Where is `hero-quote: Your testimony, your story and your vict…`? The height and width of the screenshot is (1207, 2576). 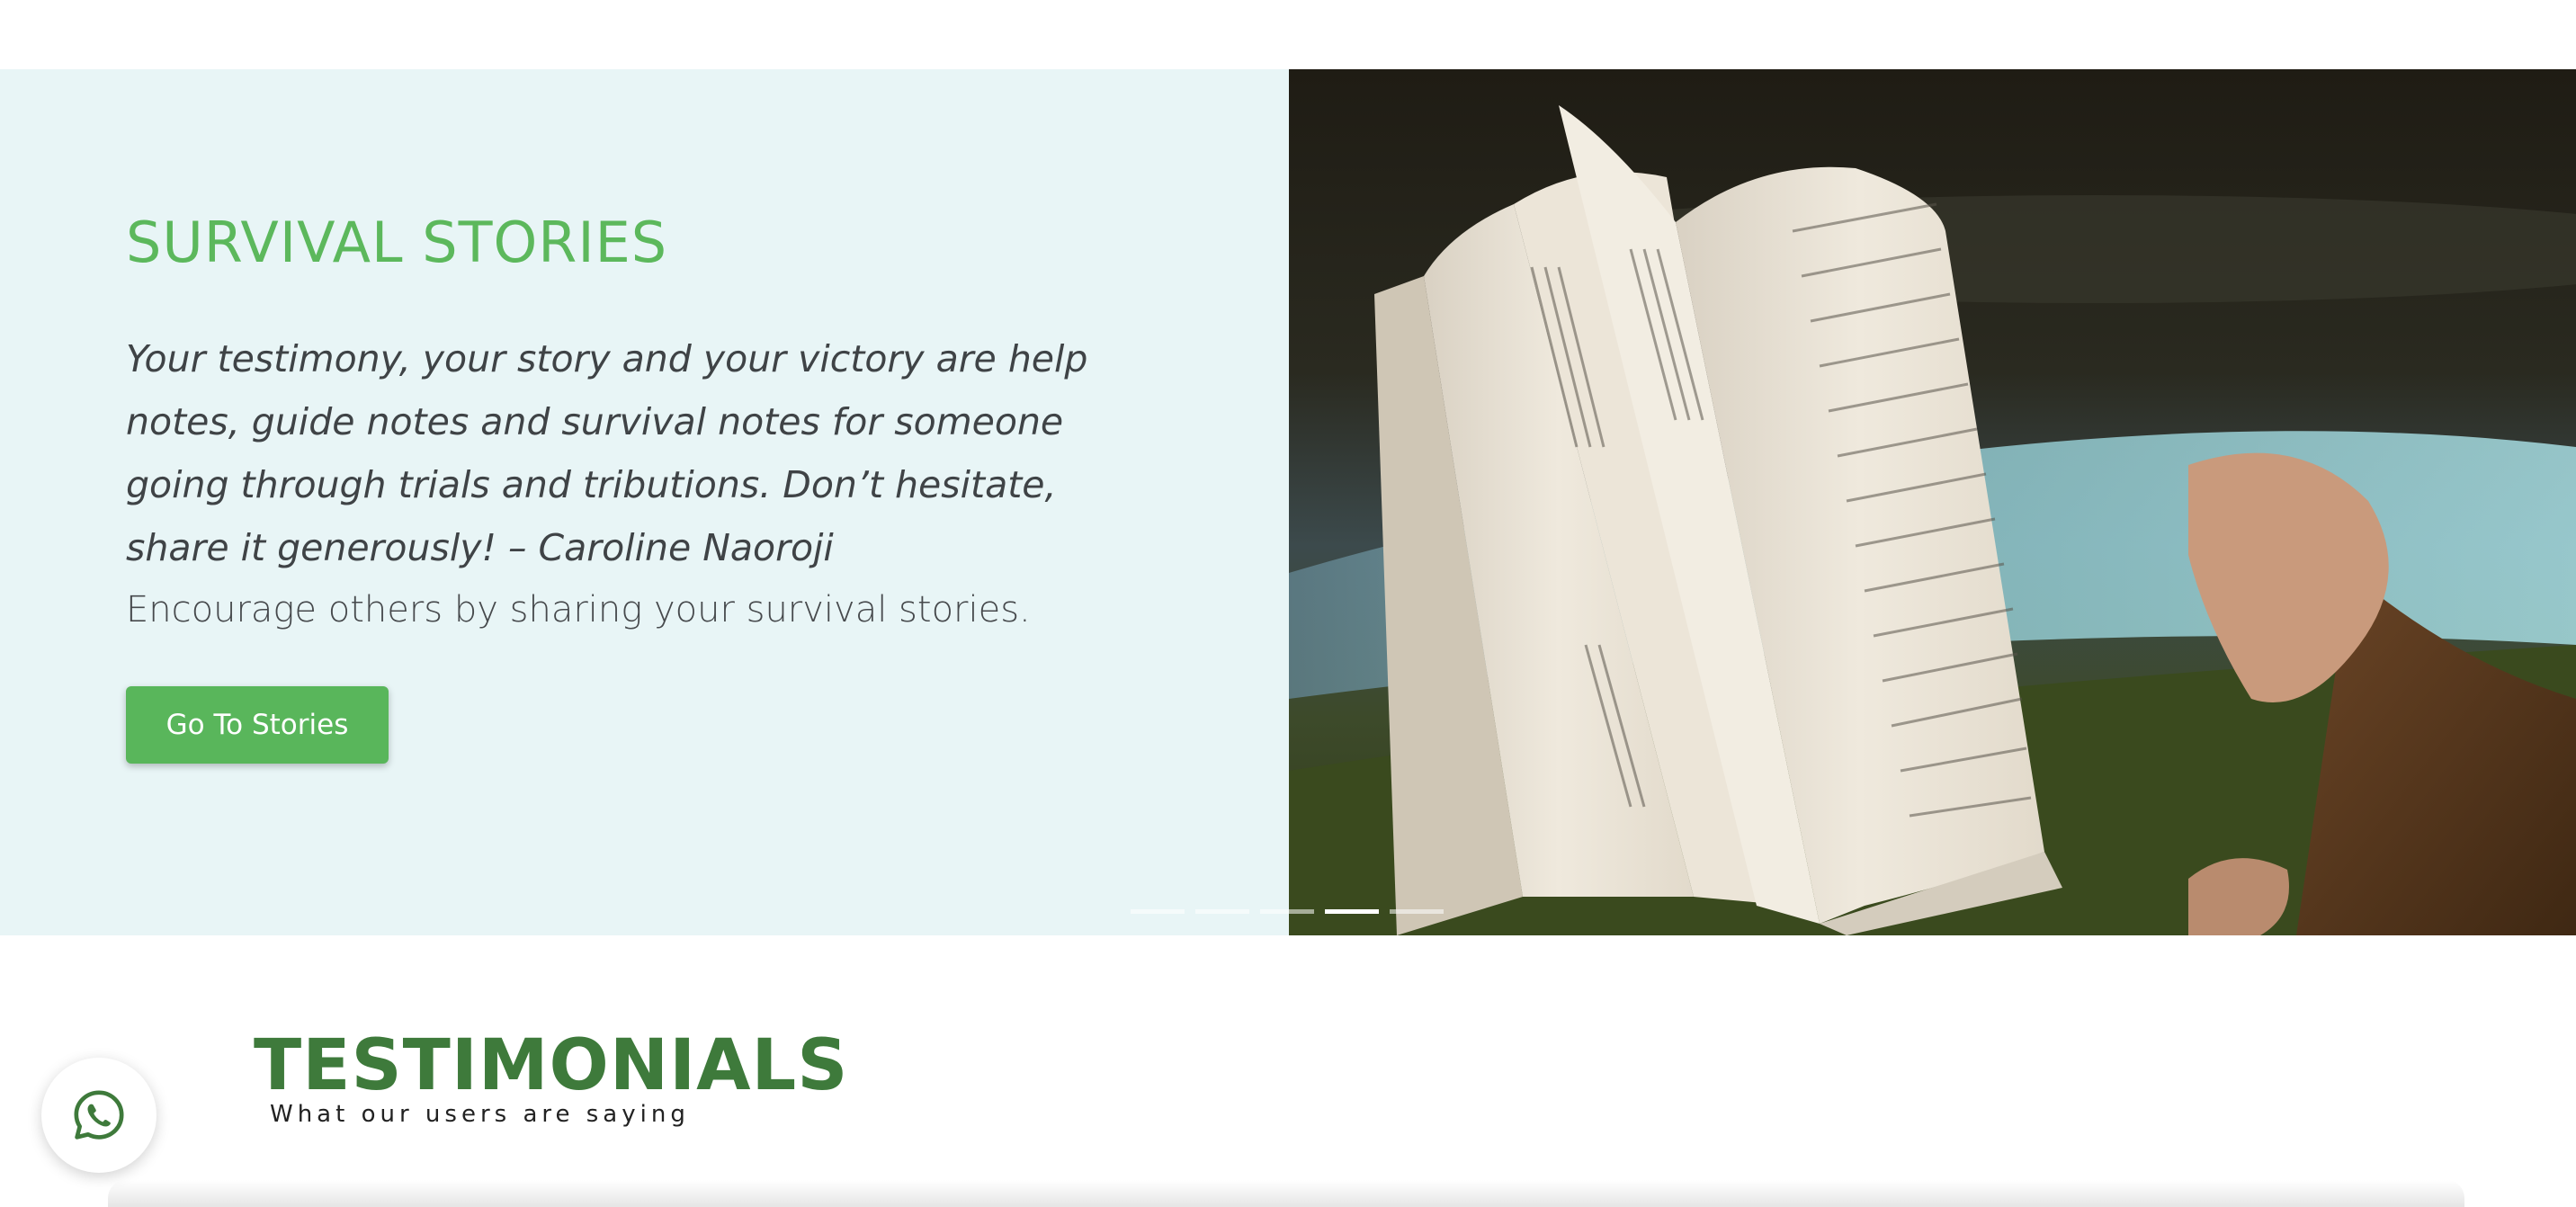
hero-quote: Your testimony, your story and your vict… is located at coordinates (607, 453).